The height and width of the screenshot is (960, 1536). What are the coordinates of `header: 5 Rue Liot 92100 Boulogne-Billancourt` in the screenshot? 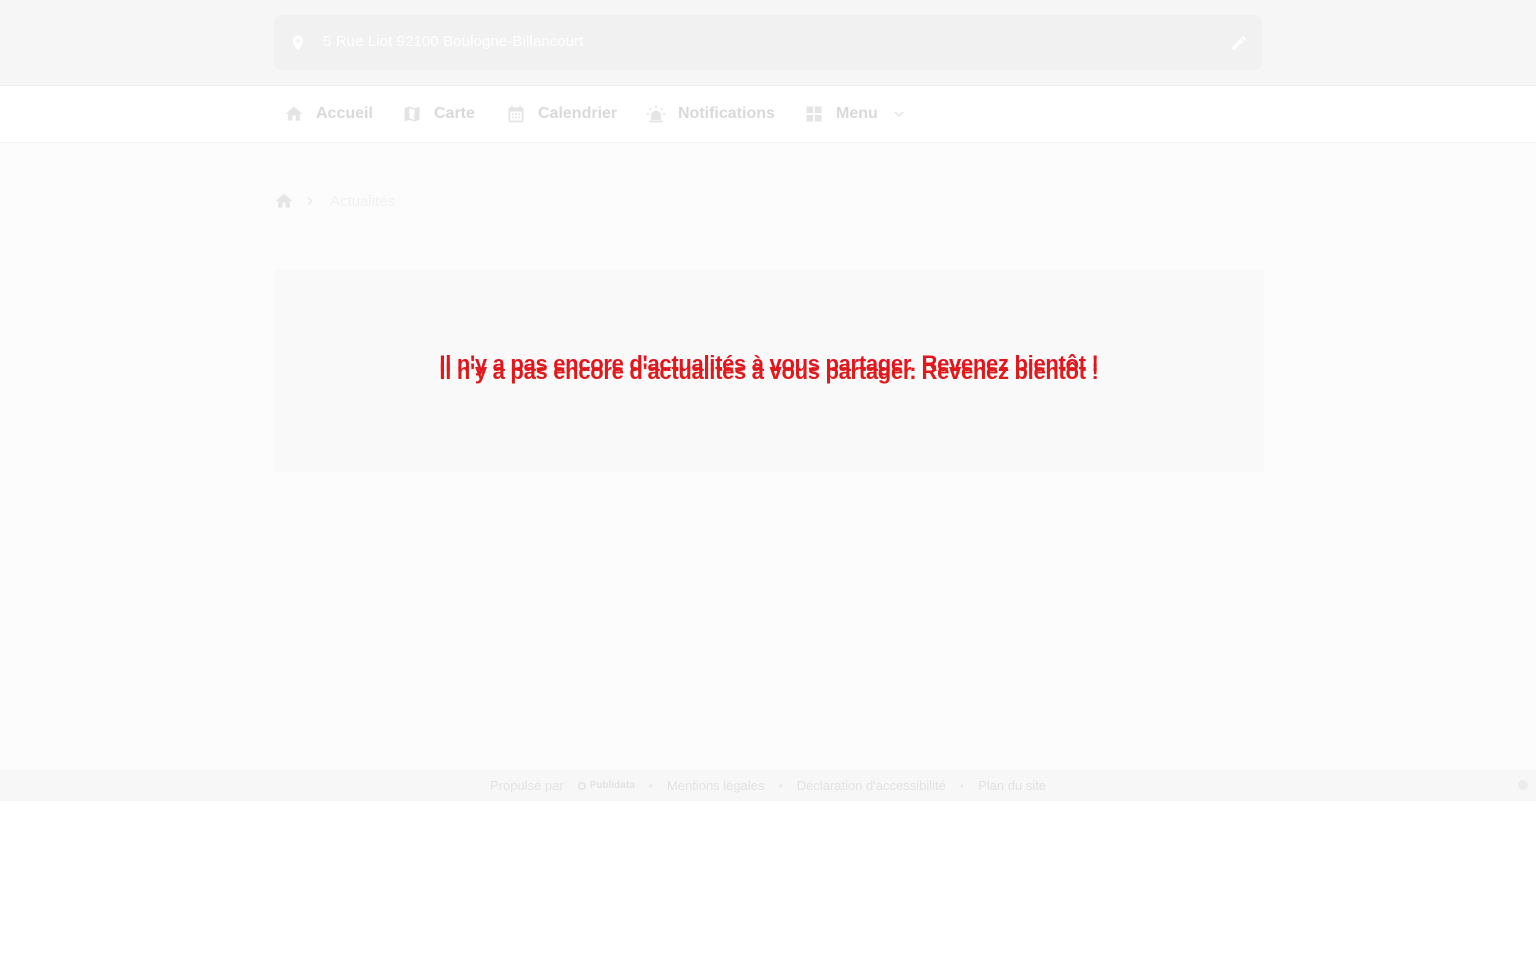 It's located at (768, 43).